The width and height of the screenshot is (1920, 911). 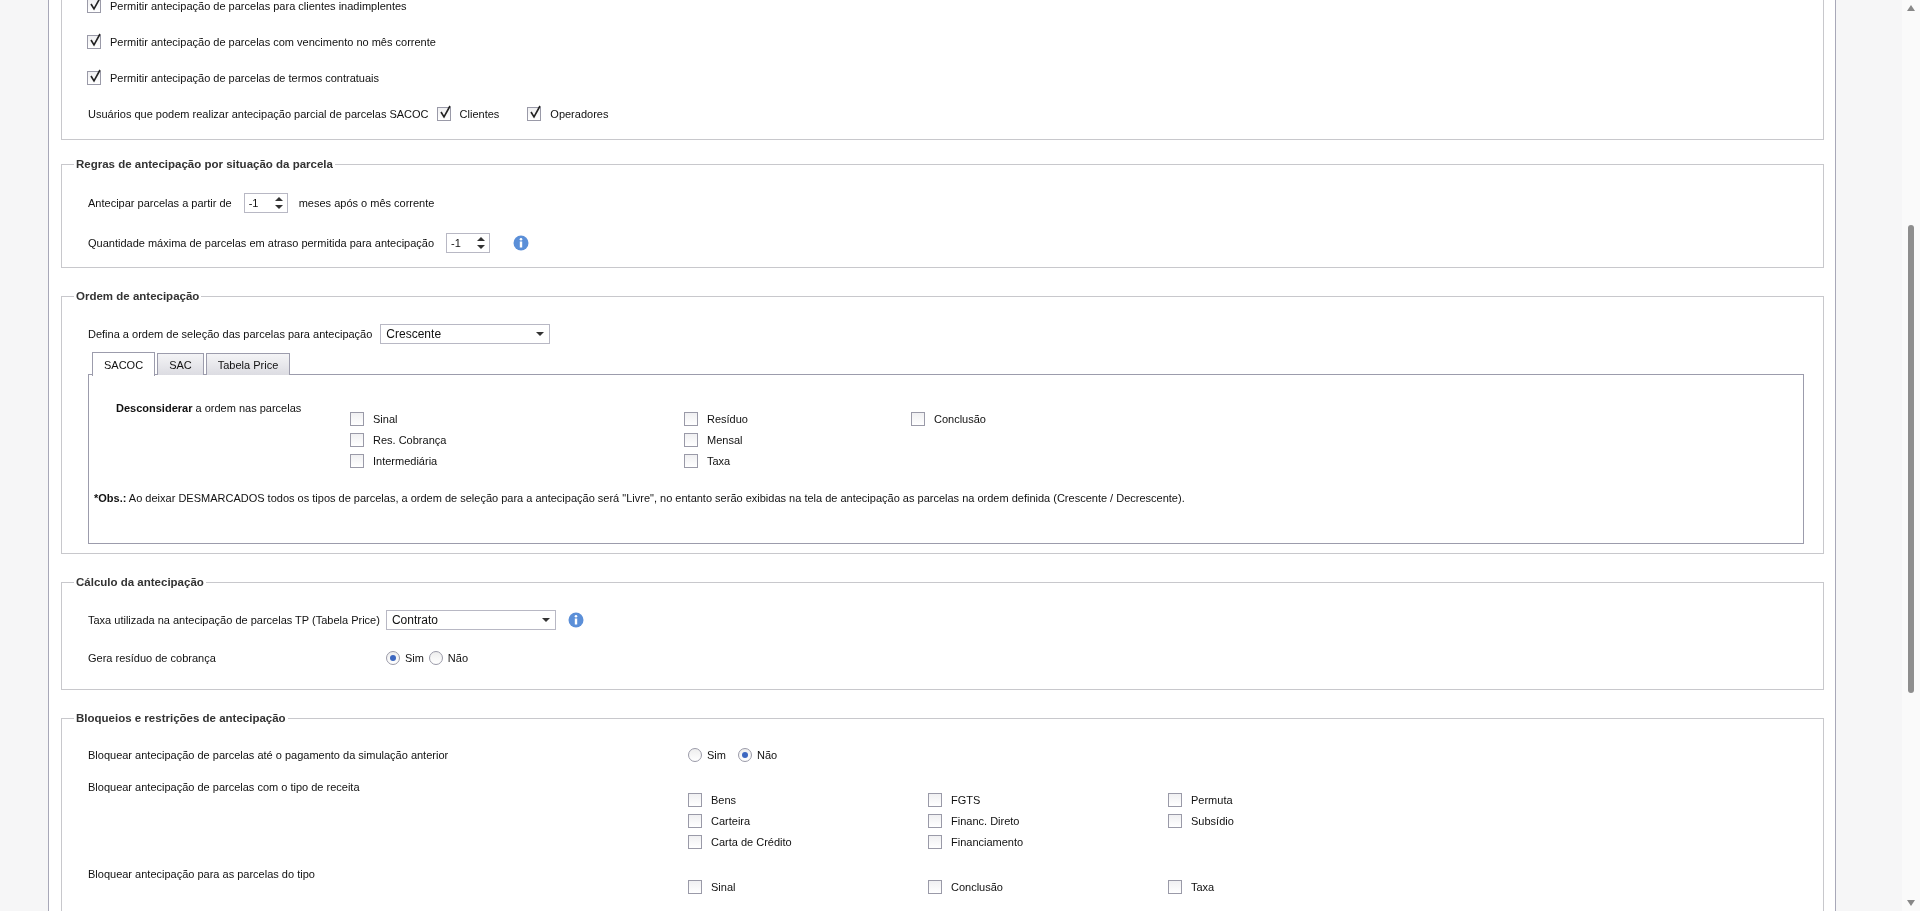 I want to click on checkbox-label: Res. Cobrança, so click(x=410, y=440).